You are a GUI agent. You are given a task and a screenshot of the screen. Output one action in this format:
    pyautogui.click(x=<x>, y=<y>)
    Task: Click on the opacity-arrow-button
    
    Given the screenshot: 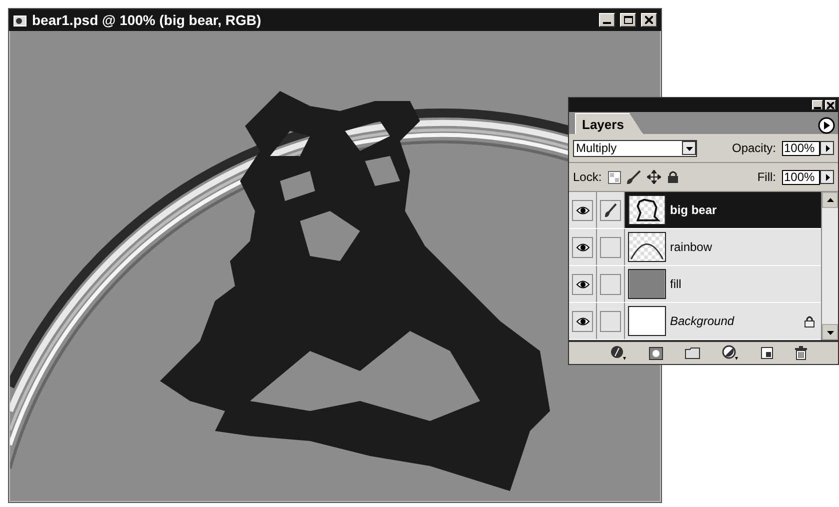 What is the action you would take?
    pyautogui.click(x=827, y=148)
    